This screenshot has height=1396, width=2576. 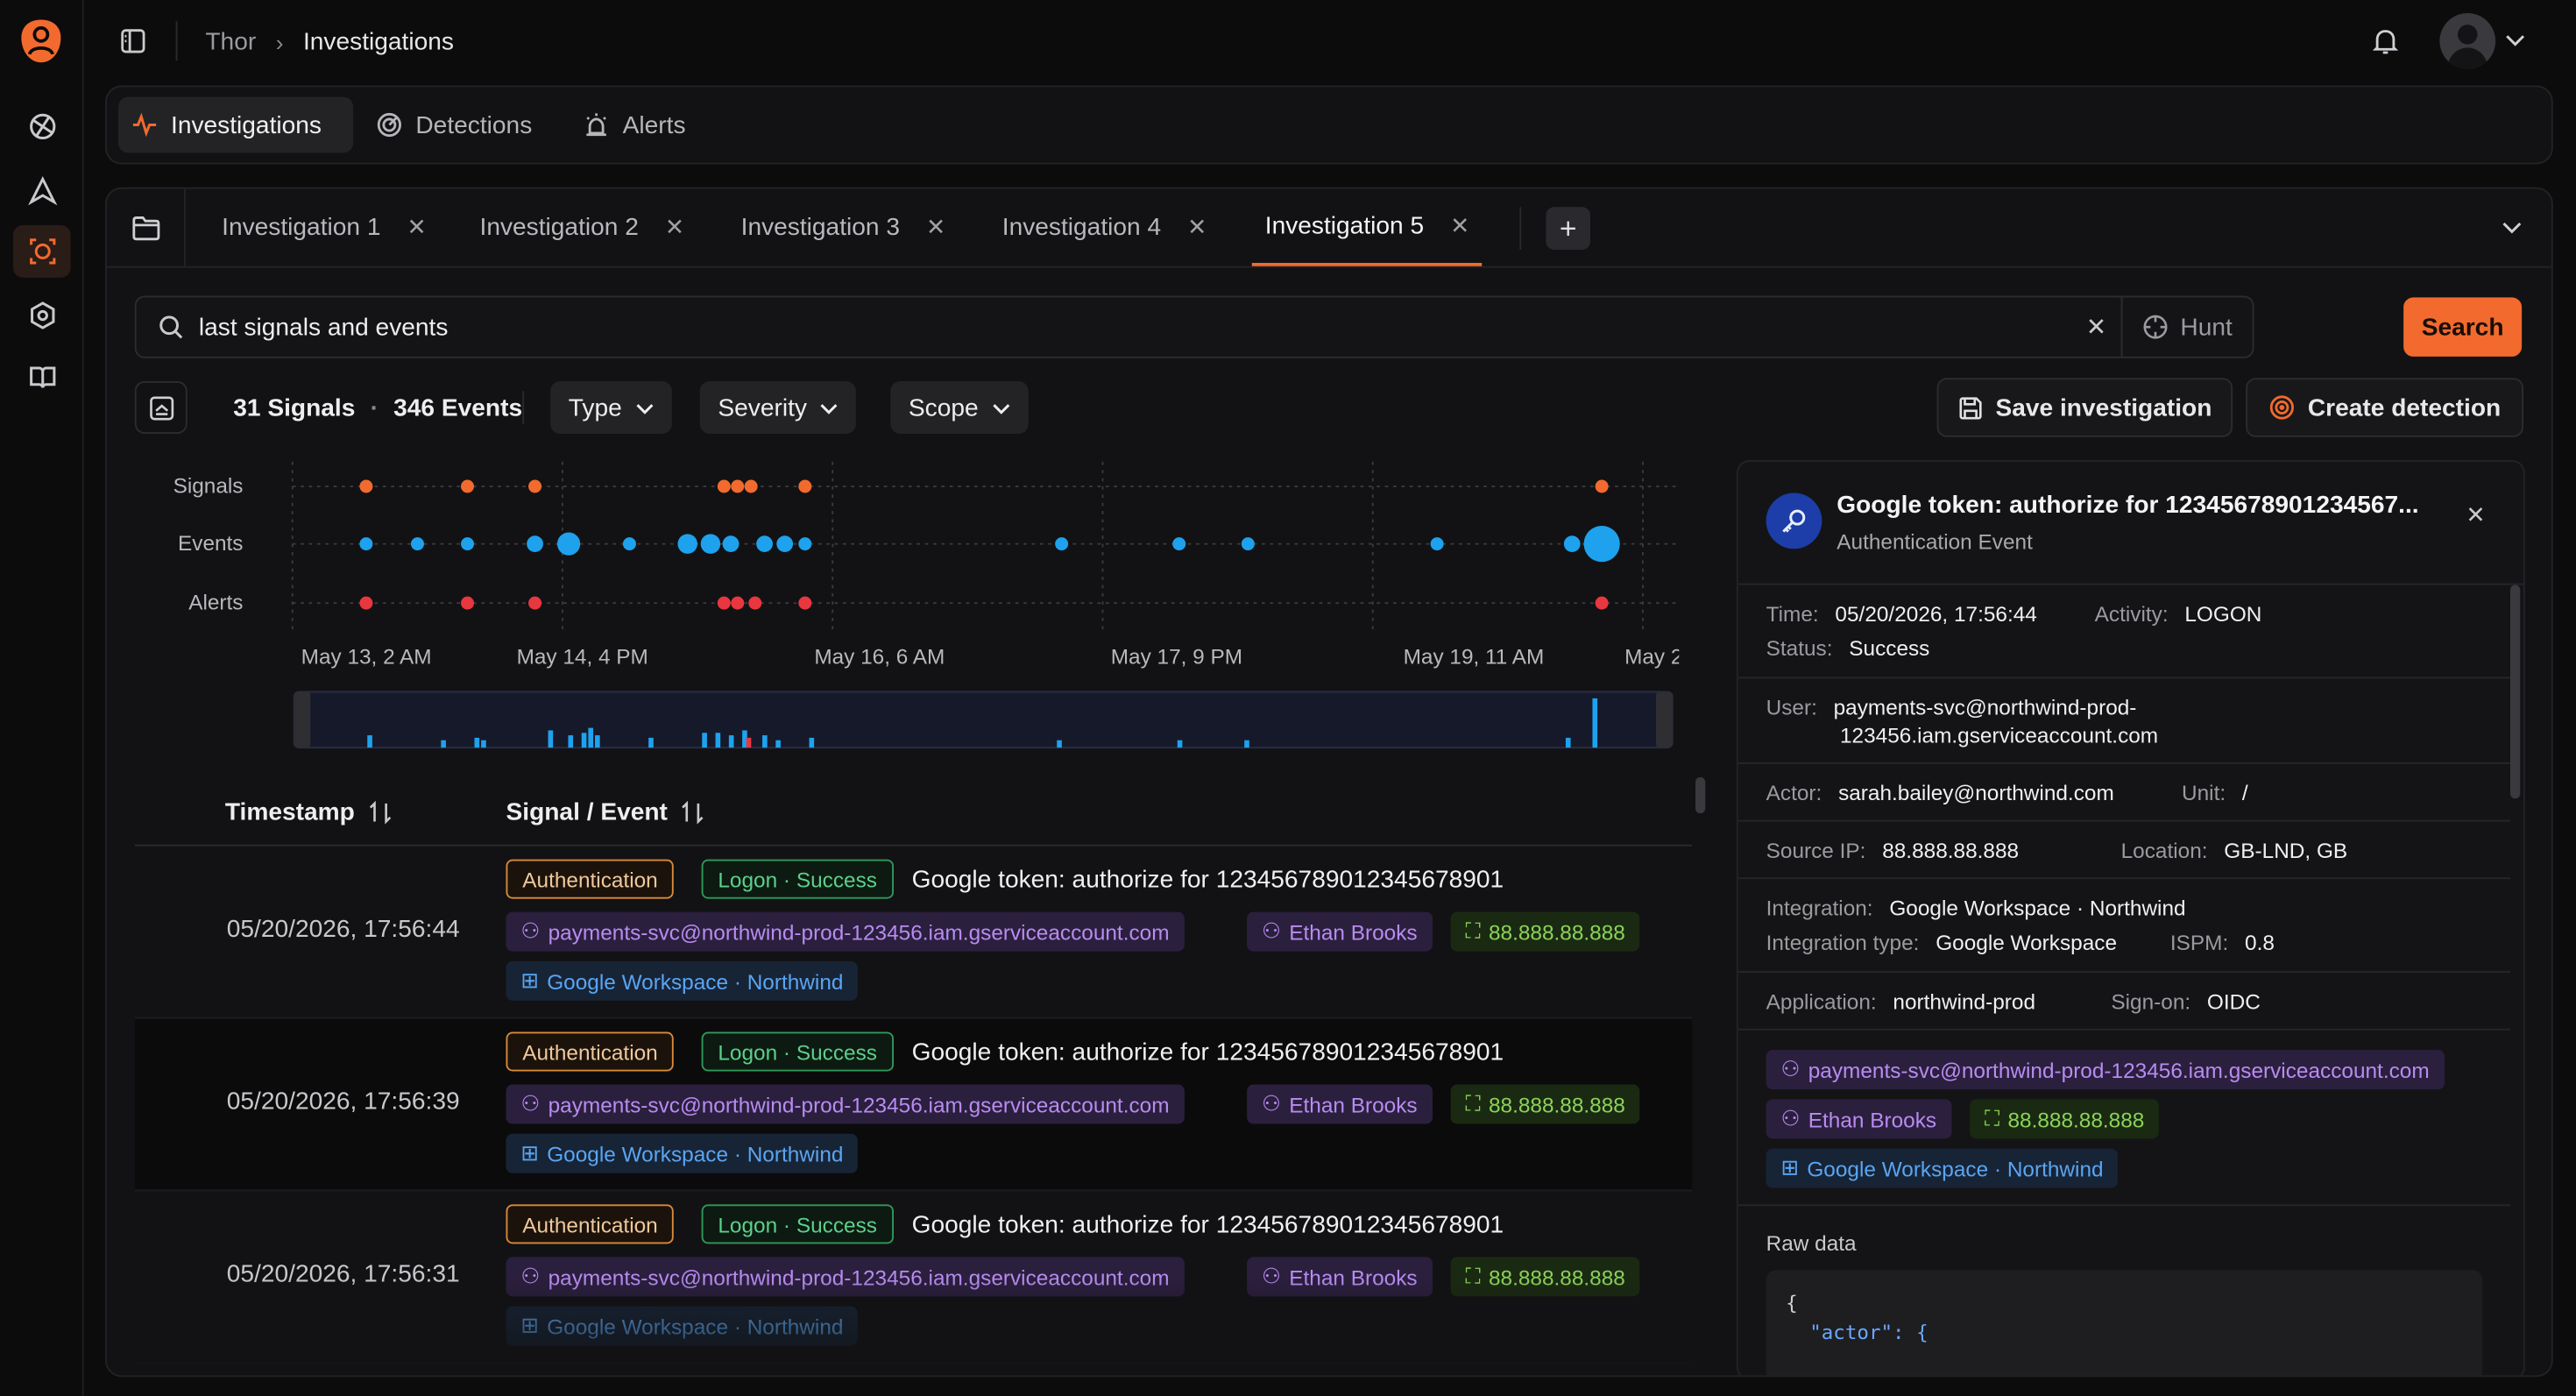 I want to click on sort-icon, so click(x=693, y=812).